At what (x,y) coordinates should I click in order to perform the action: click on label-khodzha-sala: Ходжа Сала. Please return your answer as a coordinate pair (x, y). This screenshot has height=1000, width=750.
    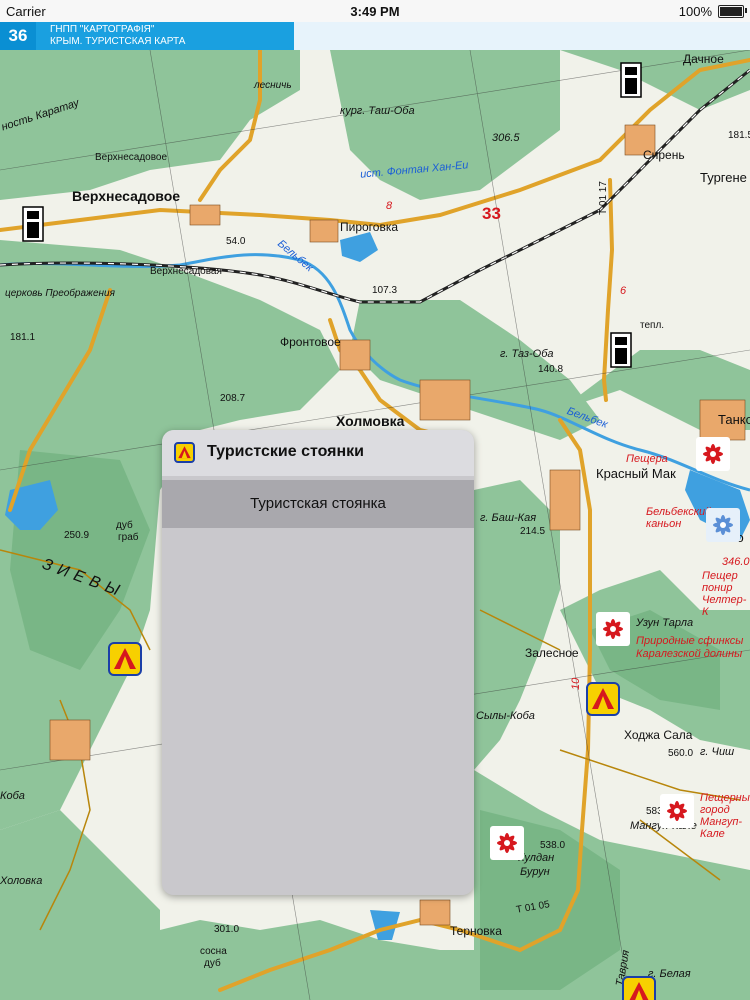
    Looking at the image, I should click on (658, 735).